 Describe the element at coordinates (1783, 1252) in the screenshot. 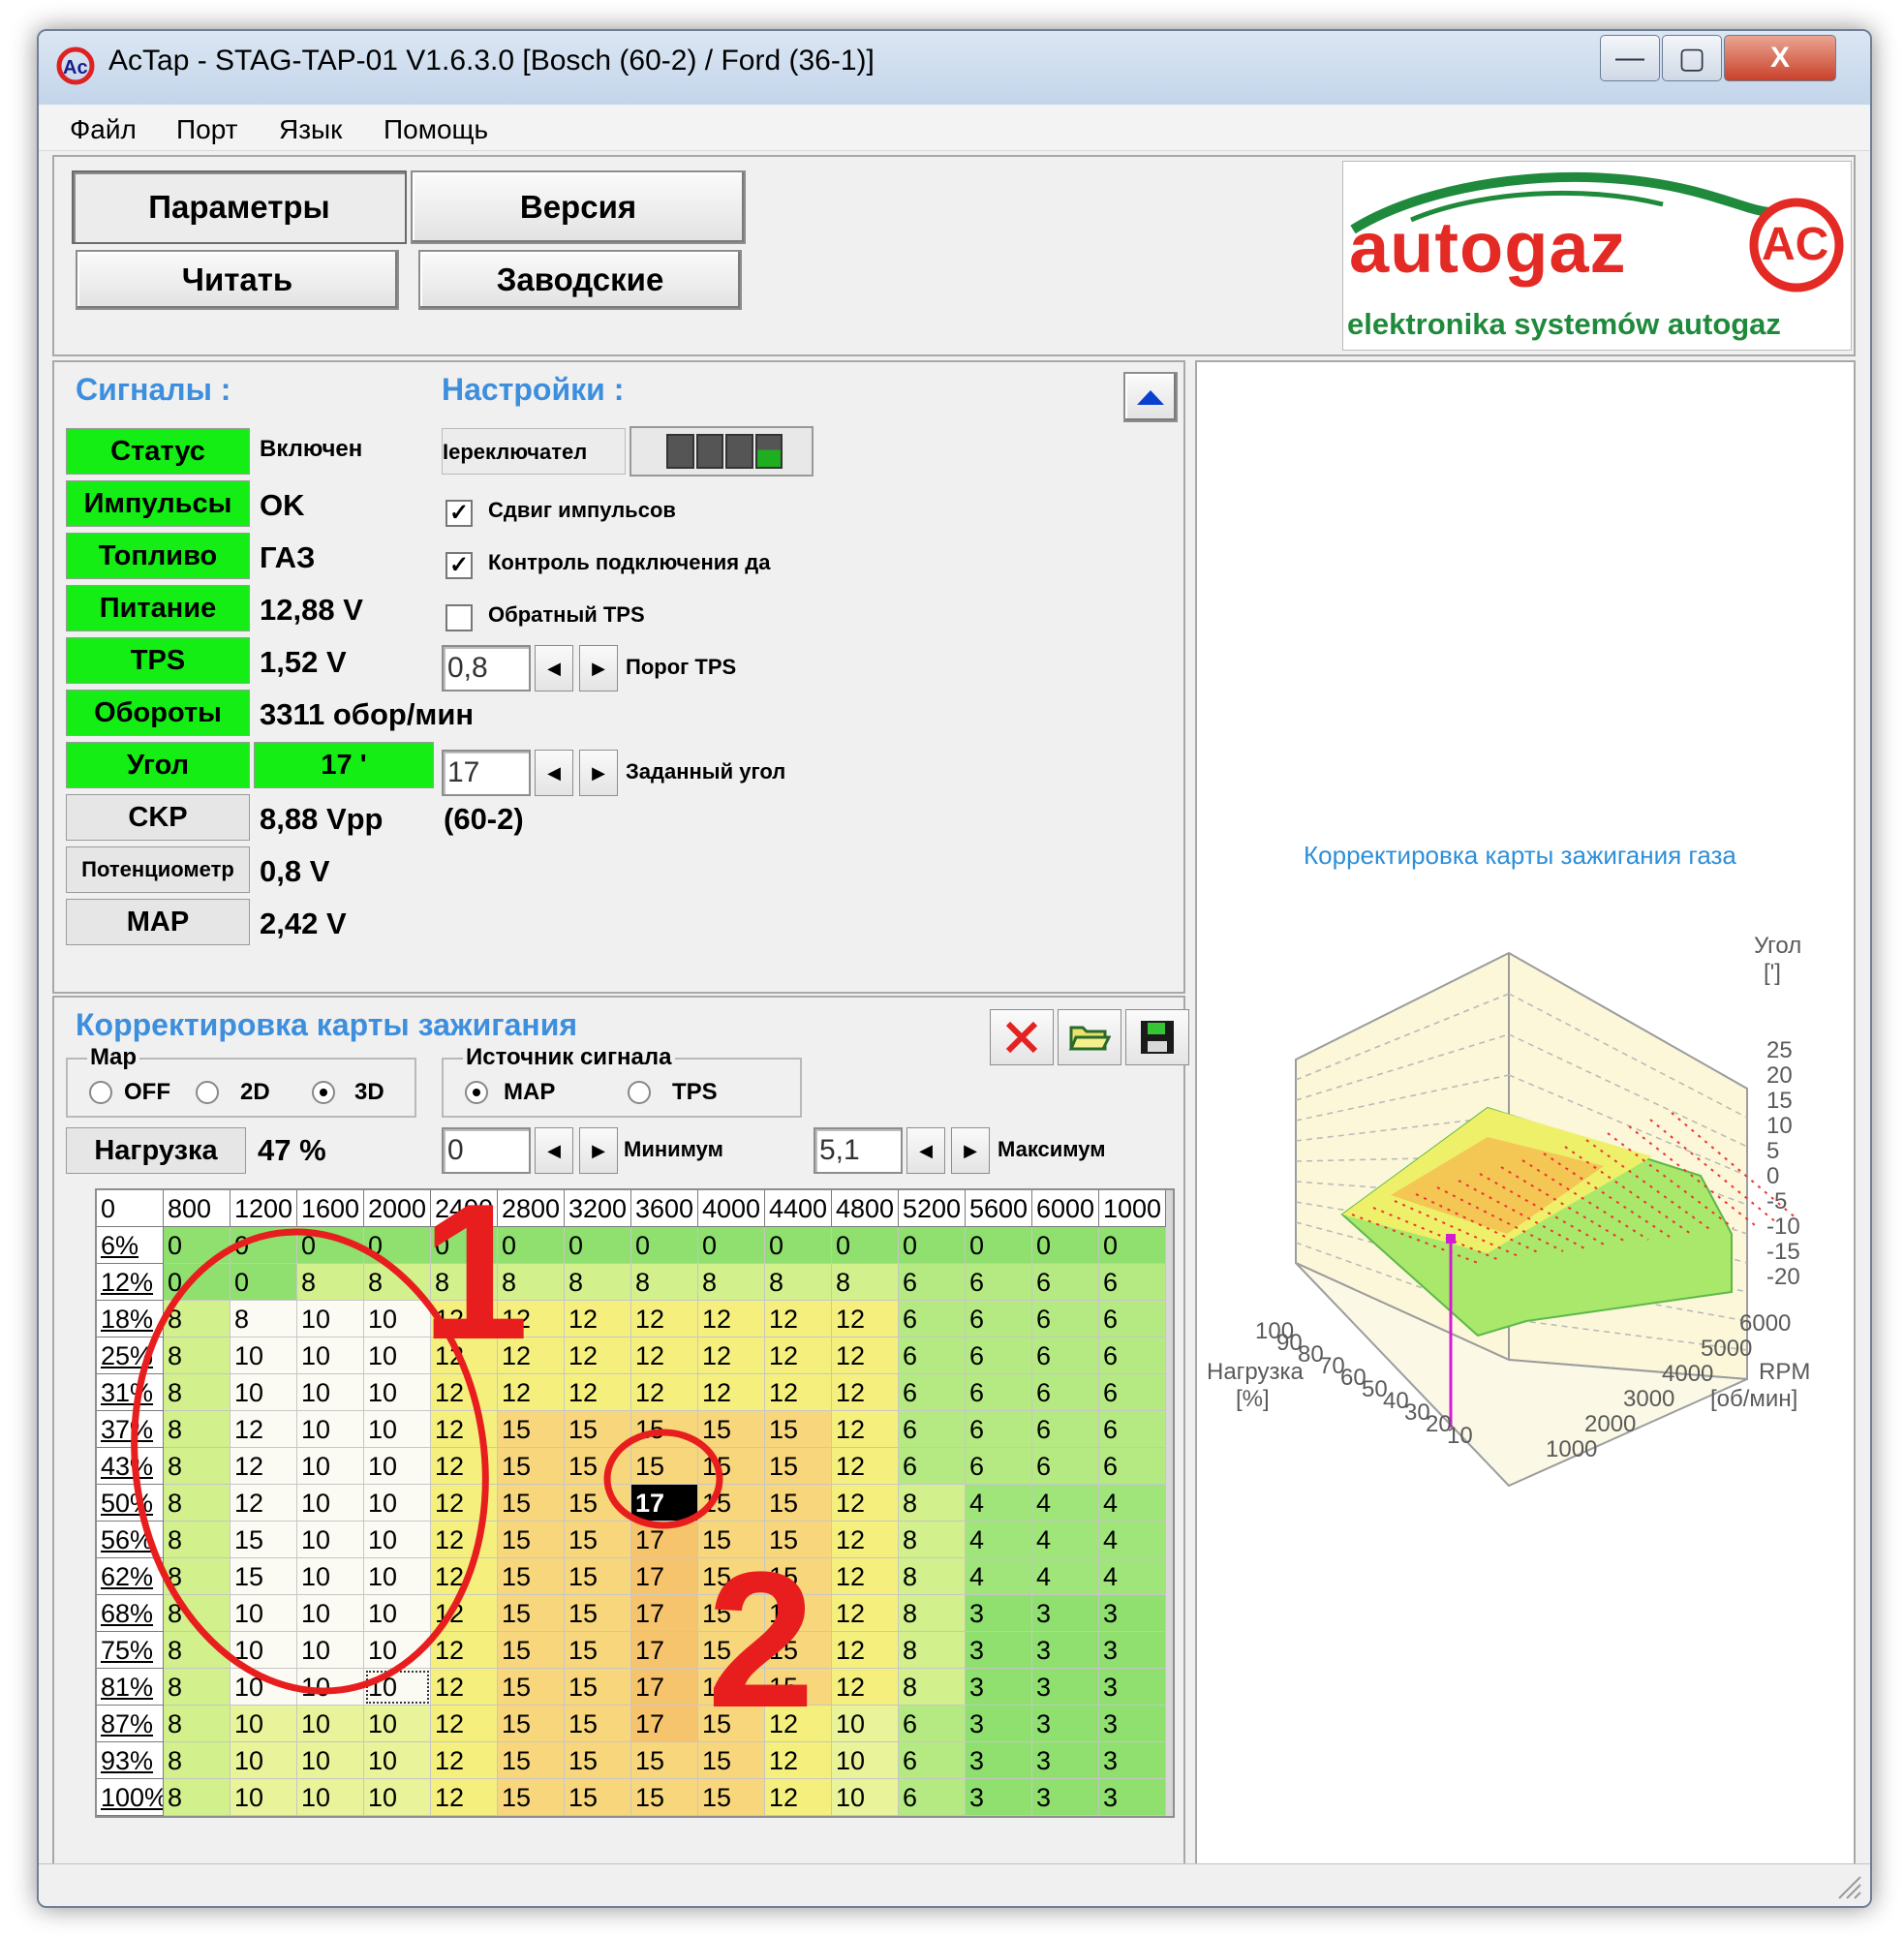

I see `z-axis-tick: -15` at that location.